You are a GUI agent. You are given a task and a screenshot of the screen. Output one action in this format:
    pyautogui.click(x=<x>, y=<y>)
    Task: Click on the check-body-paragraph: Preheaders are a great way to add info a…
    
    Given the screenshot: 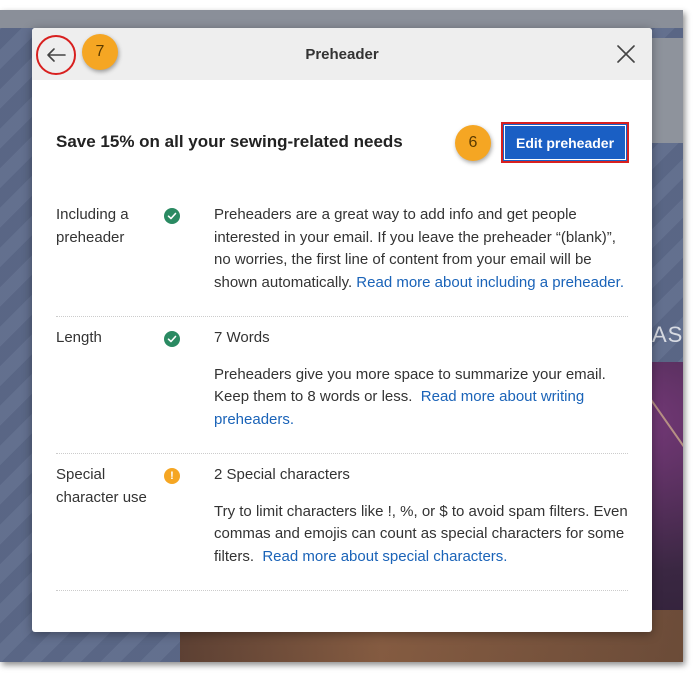 What is the action you would take?
    pyautogui.click(x=421, y=249)
    